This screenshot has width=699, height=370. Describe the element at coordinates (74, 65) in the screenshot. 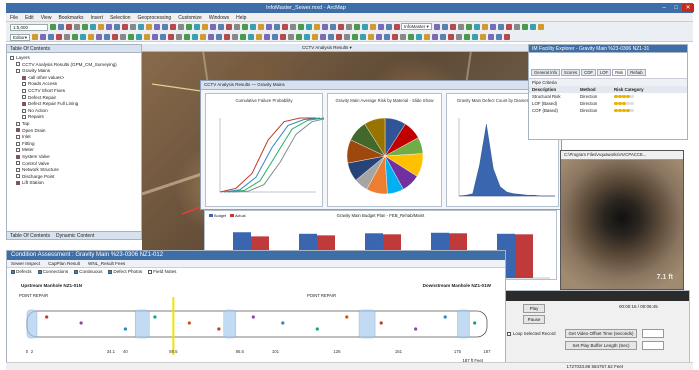

I see `toc-layer-item: CCTV Analysis Results (GPM_CM_Surveying)` at that location.